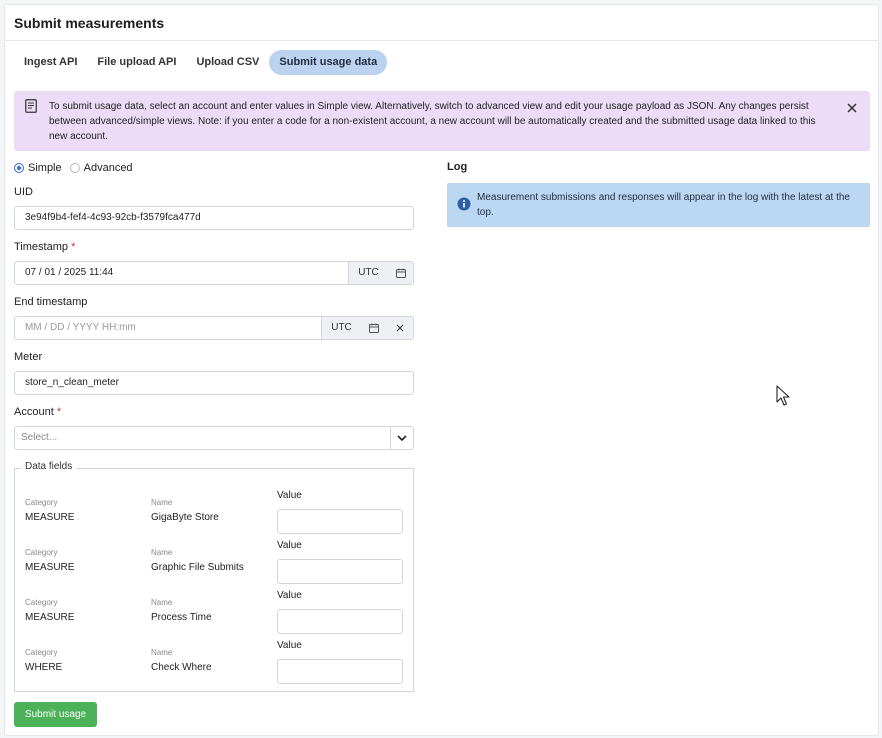 This screenshot has height=738, width=882. Describe the element at coordinates (214, 328) in the screenshot. I see `end-timestamp-field: MM / DD / YYYY HH:mm UTC` at that location.